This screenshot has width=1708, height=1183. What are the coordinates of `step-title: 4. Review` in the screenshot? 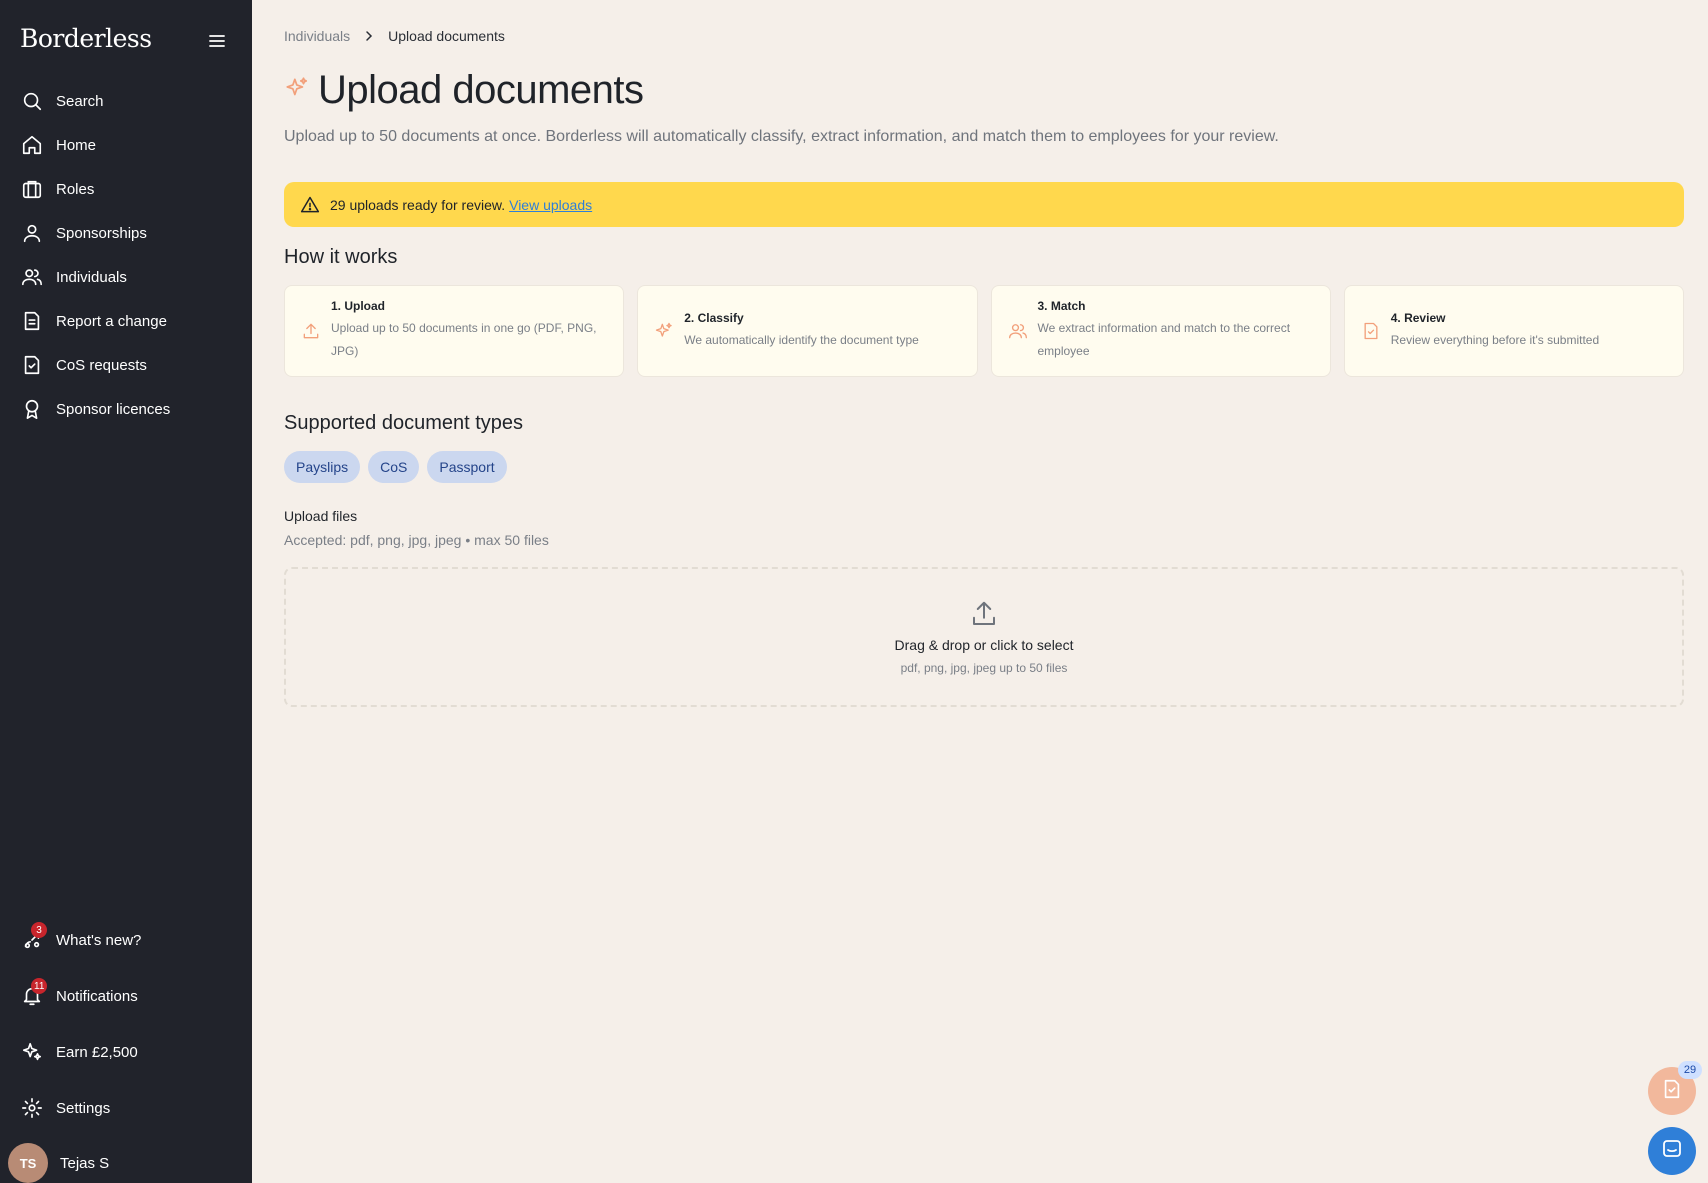 It's located at (1418, 317).